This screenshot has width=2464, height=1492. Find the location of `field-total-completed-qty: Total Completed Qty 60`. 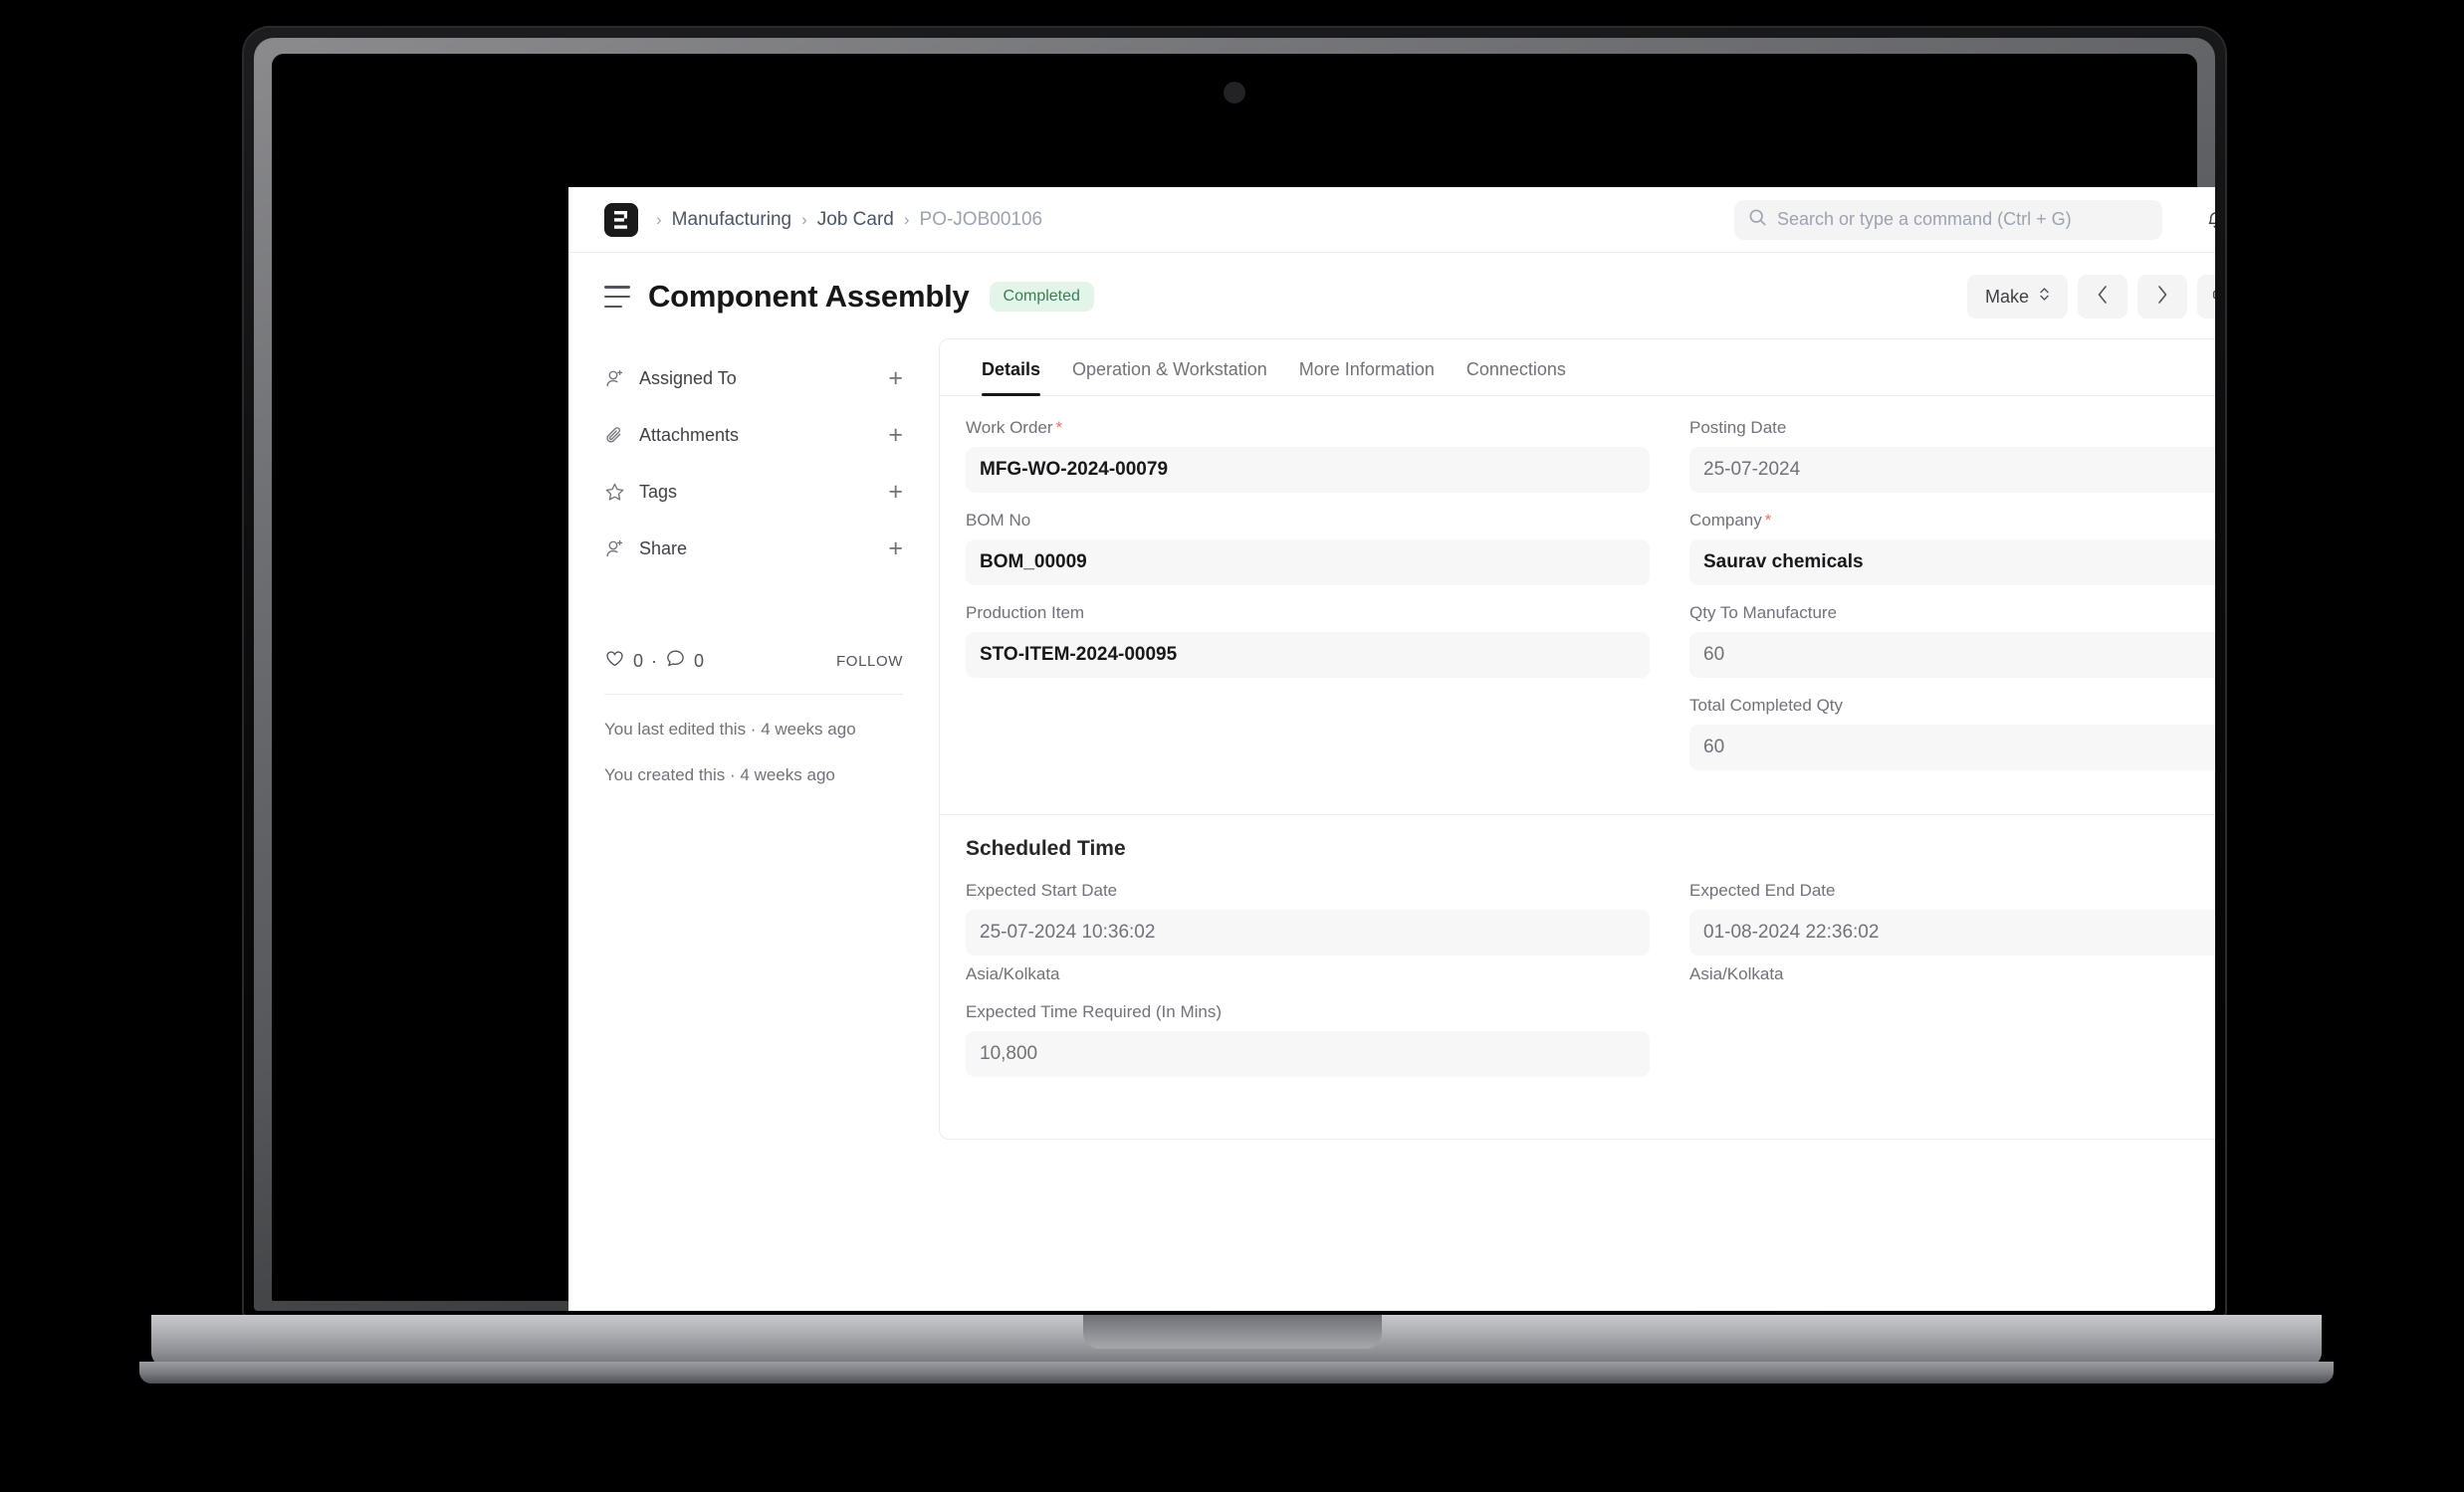

field-total-completed-qty: Total Completed Qty 60 is located at coordinates (1952, 733).